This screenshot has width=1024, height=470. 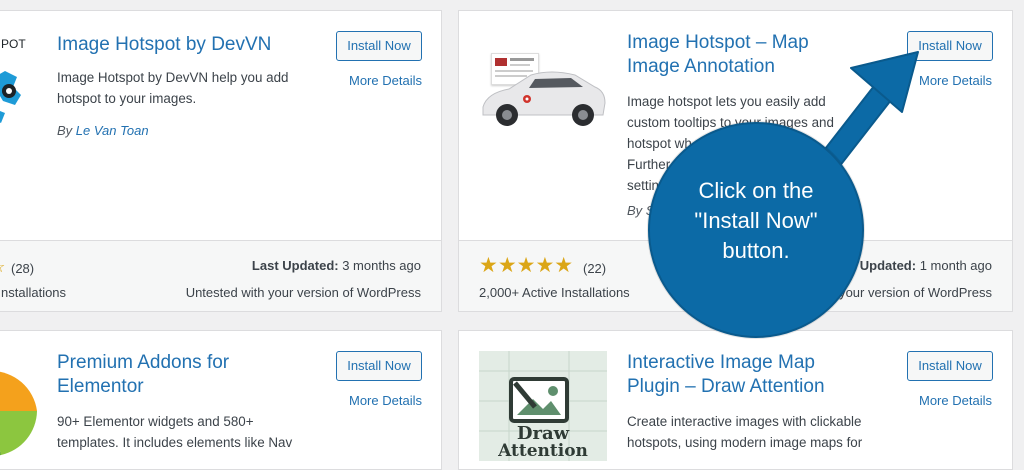 What do you see at coordinates (34, 292) in the screenshot?
I see `active-installs: nstallations` at bounding box center [34, 292].